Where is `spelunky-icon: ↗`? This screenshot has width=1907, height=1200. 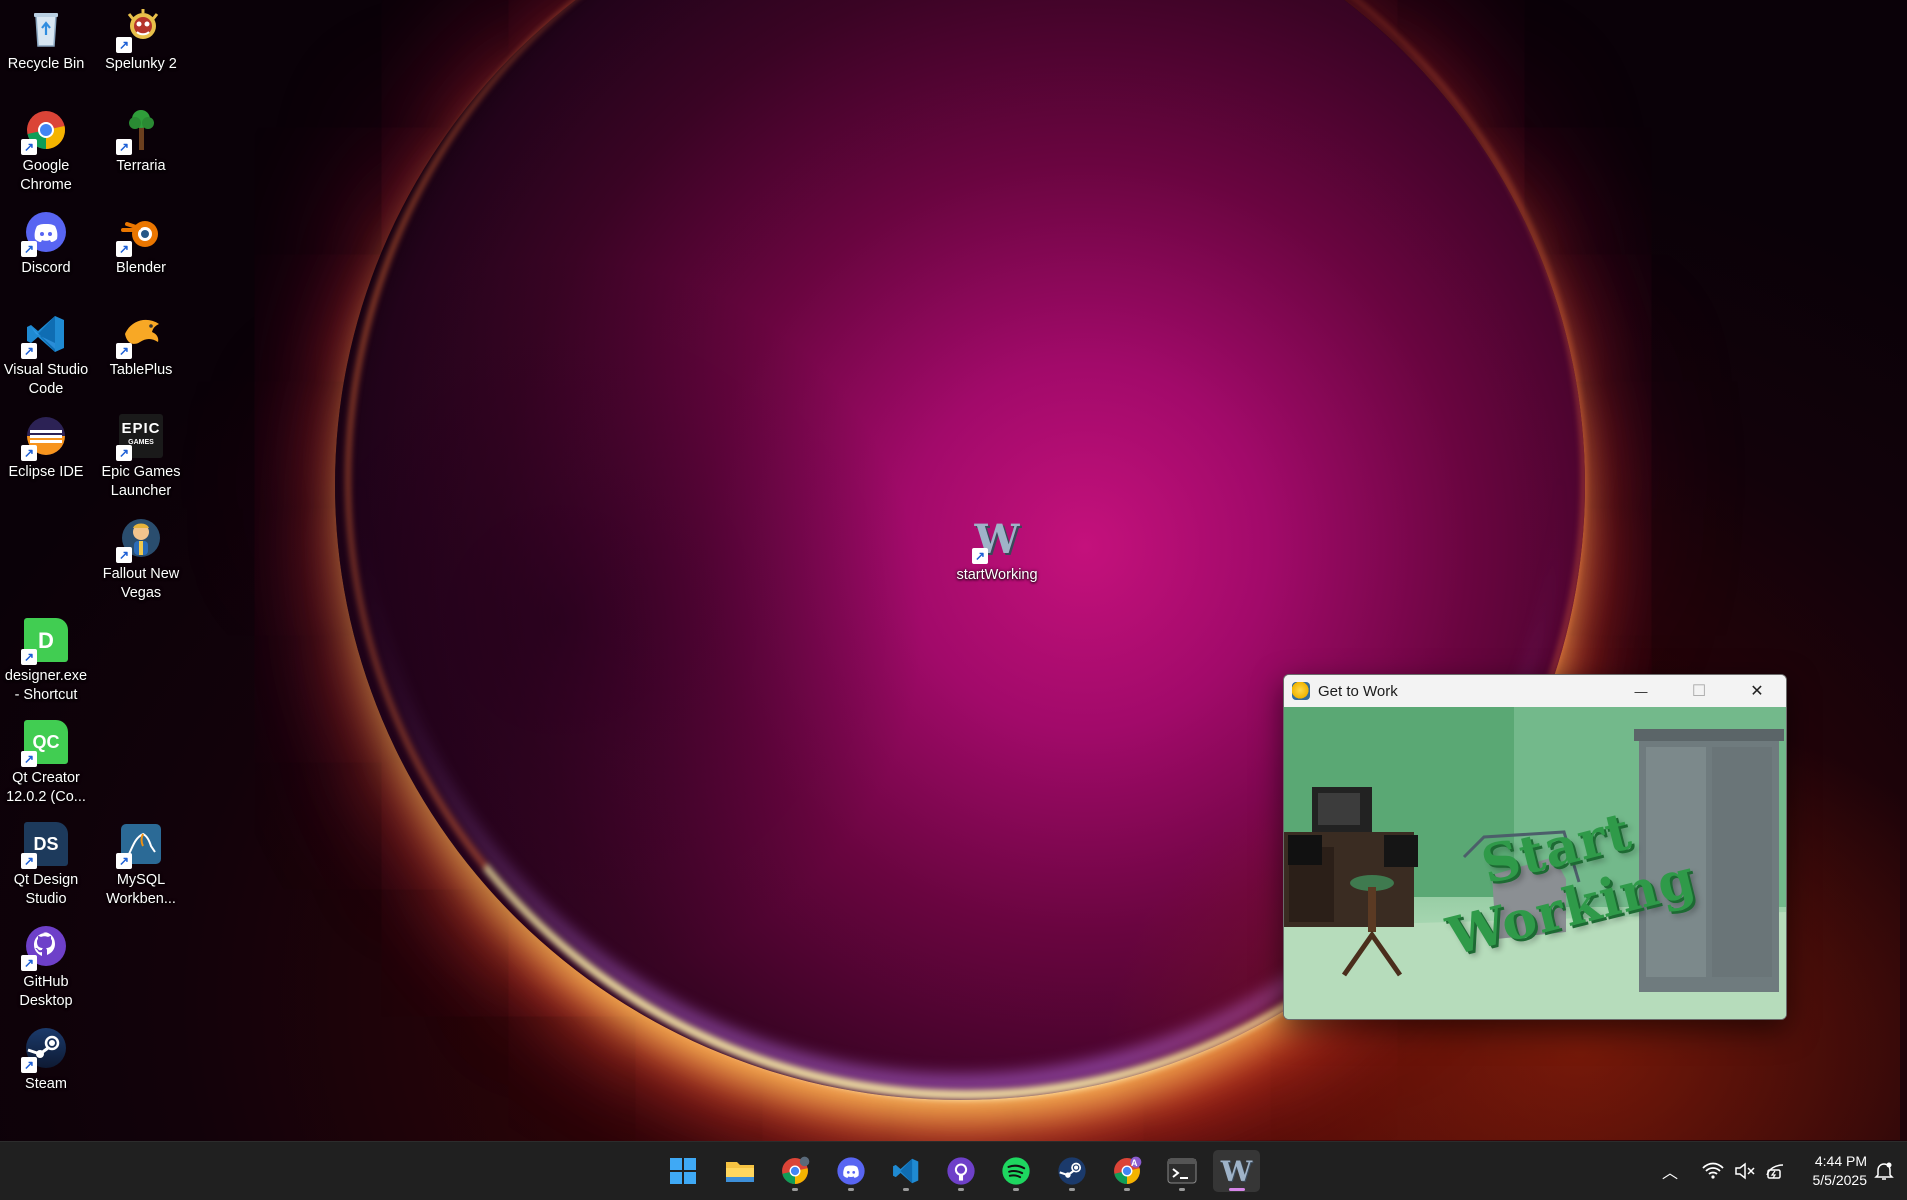 spelunky-icon: ↗ is located at coordinates (139, 29).